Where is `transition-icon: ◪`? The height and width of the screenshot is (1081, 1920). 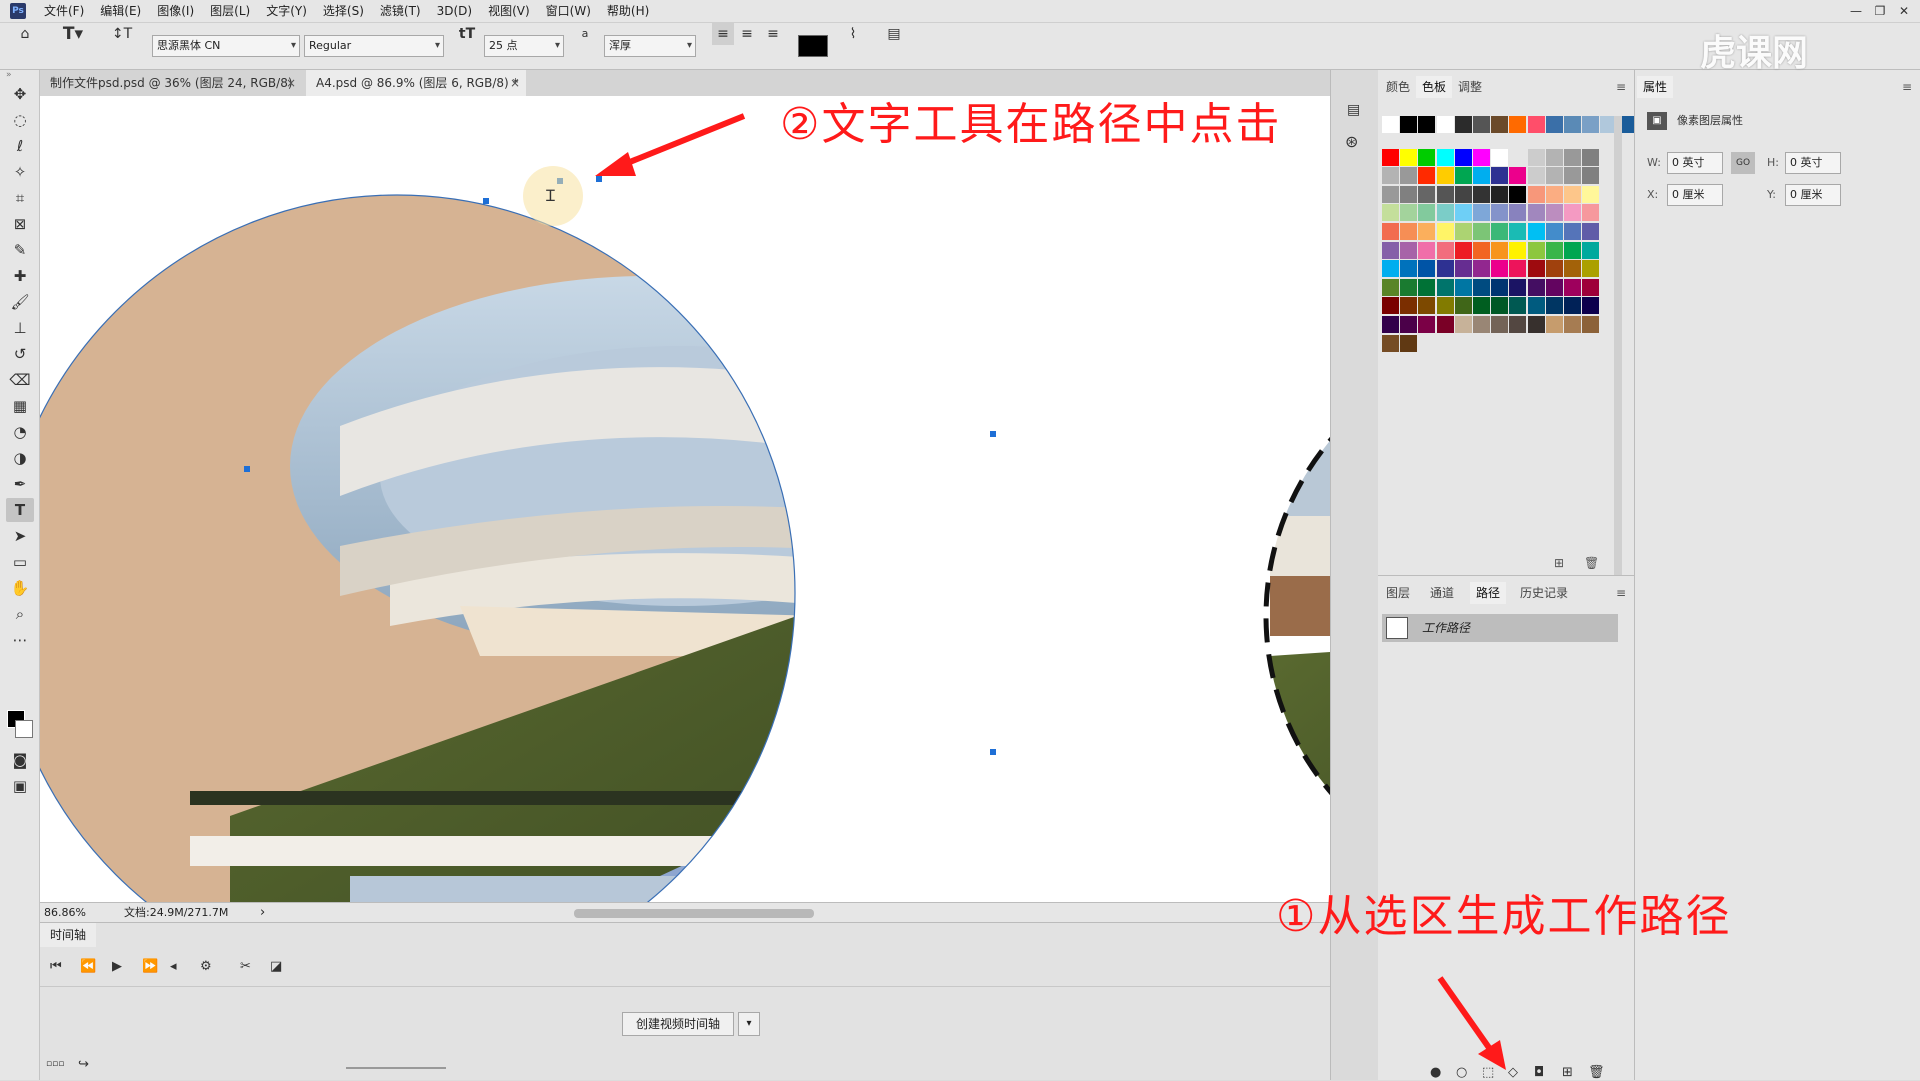
transition-icon: ◪ is located at coordinates (276, 966).